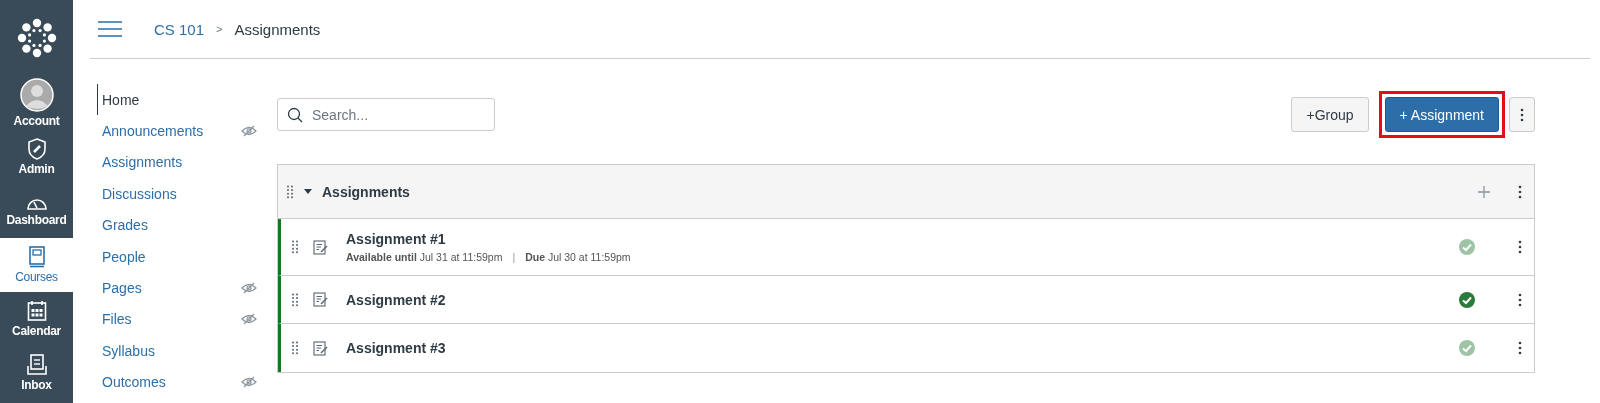 The width and height of the screenshot is (1600, 403). What do you see at coordinates (187, 225) in the screenshot?
I see `course-nav-link: Grades` at bounding box center [187, 225].